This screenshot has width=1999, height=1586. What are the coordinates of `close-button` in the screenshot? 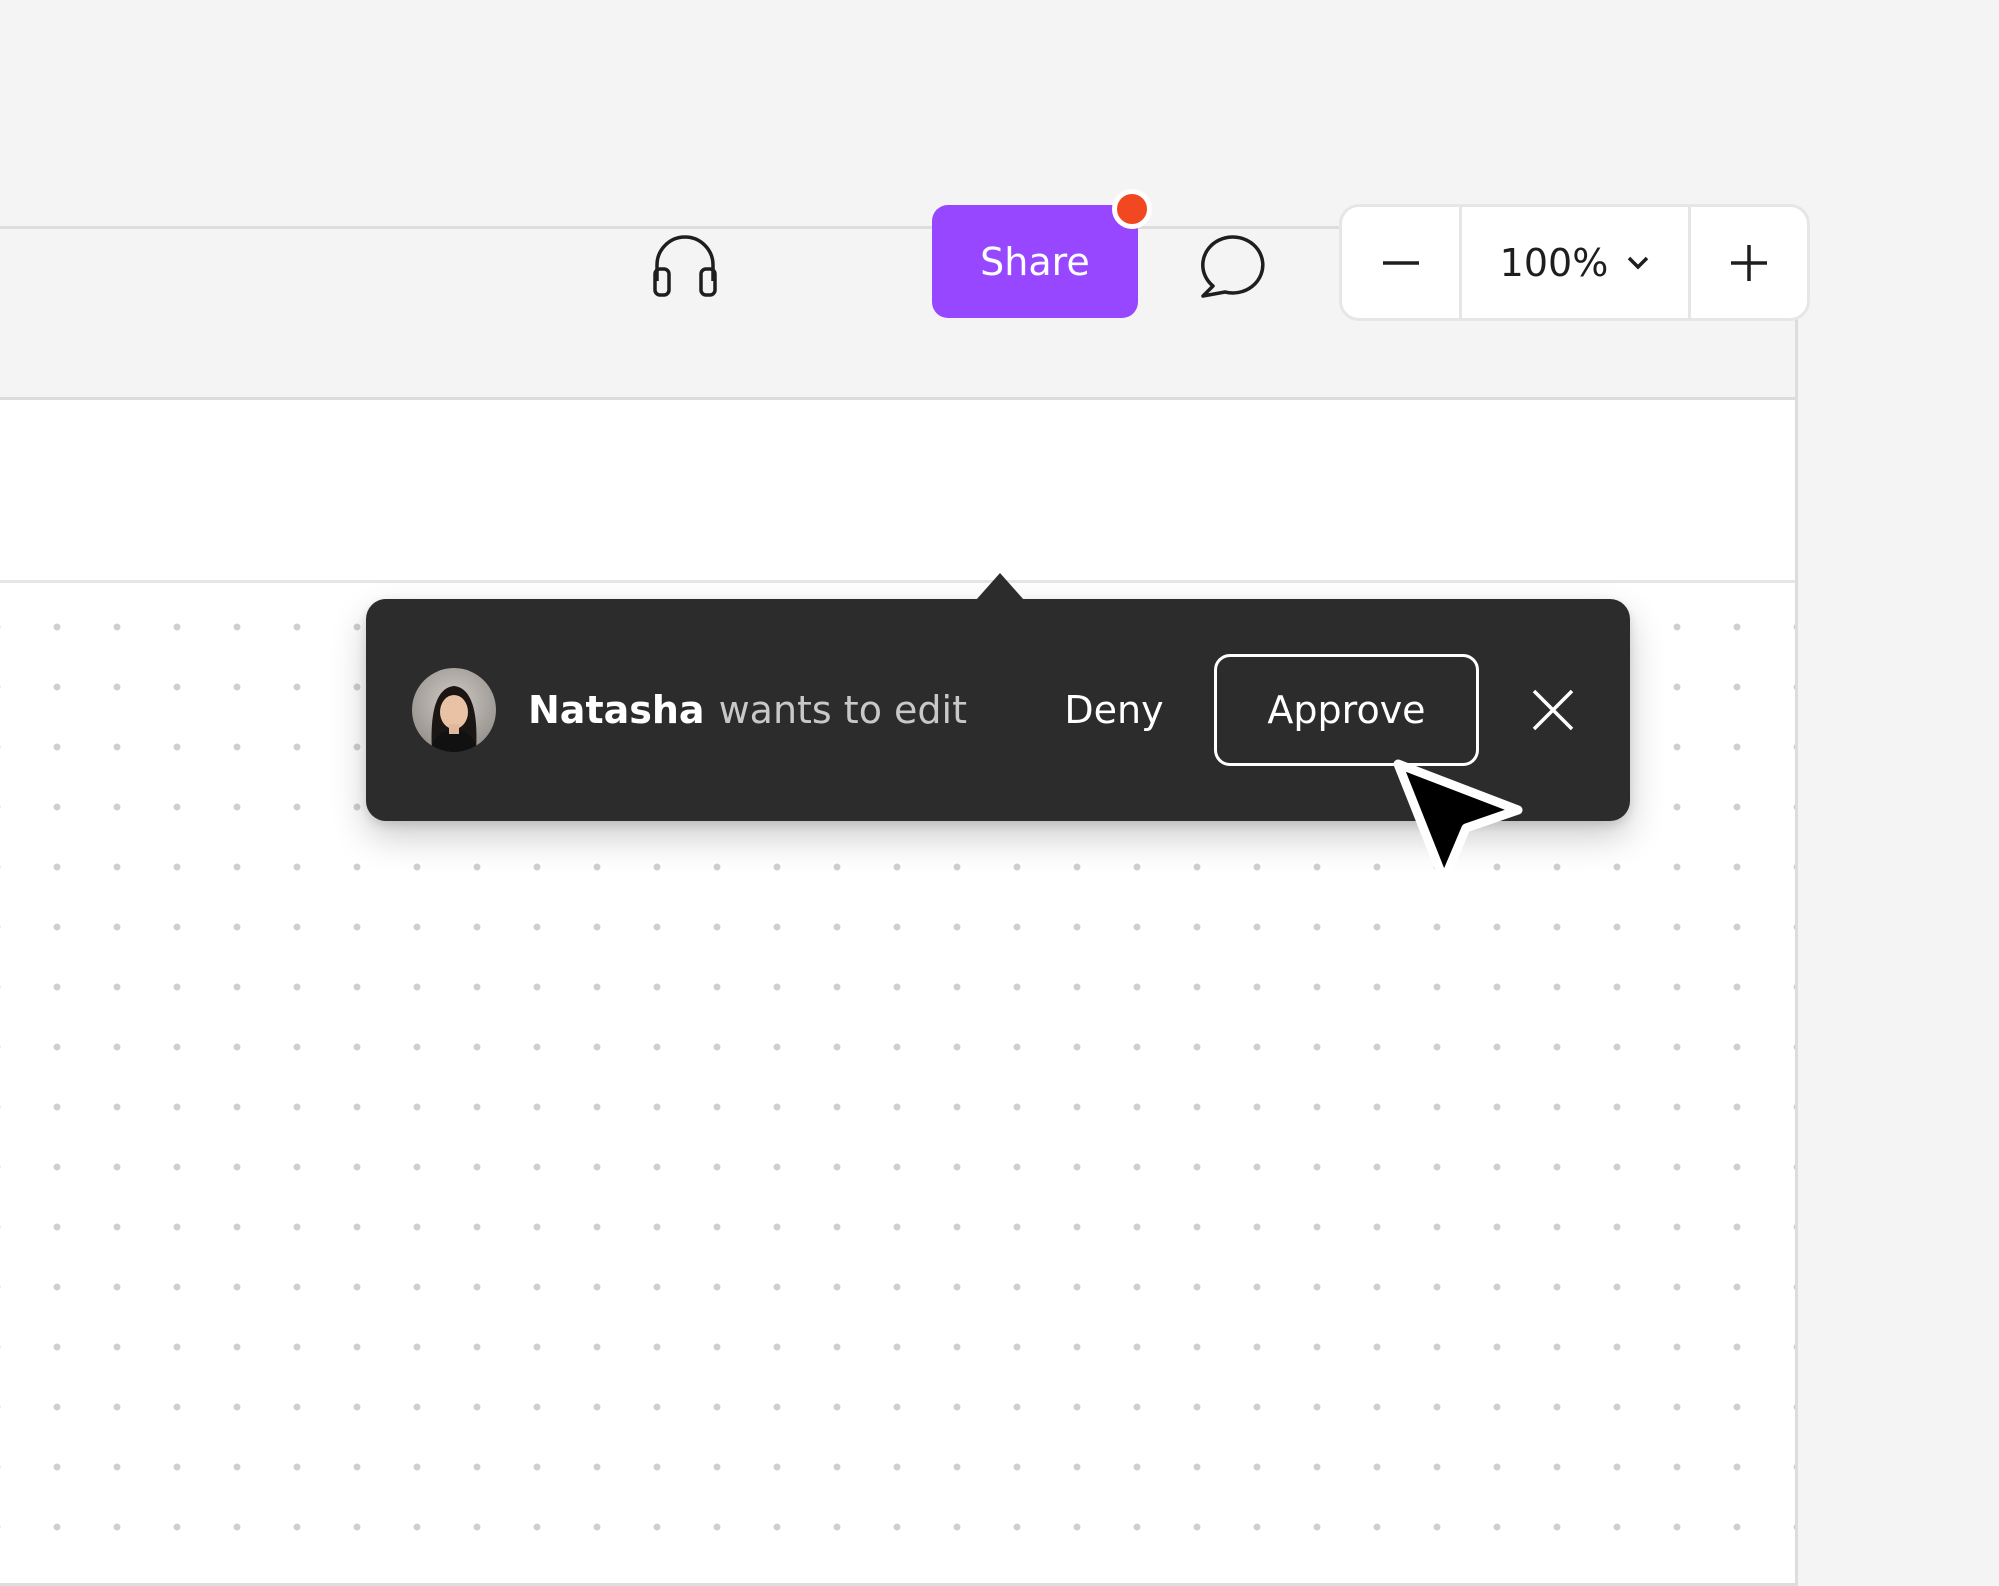 It's located at (1553, 710).